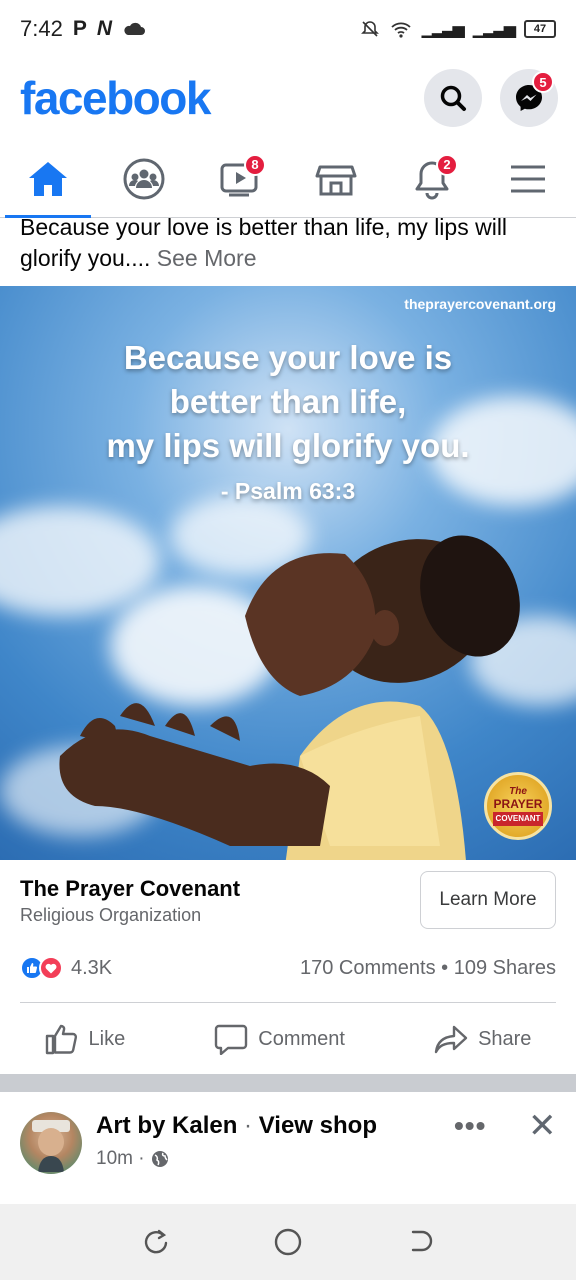  What do you see at coordinates (61, 1039) in the screenshot?
I see `thumbs-up-icon` at bounding box center [61, 1039].